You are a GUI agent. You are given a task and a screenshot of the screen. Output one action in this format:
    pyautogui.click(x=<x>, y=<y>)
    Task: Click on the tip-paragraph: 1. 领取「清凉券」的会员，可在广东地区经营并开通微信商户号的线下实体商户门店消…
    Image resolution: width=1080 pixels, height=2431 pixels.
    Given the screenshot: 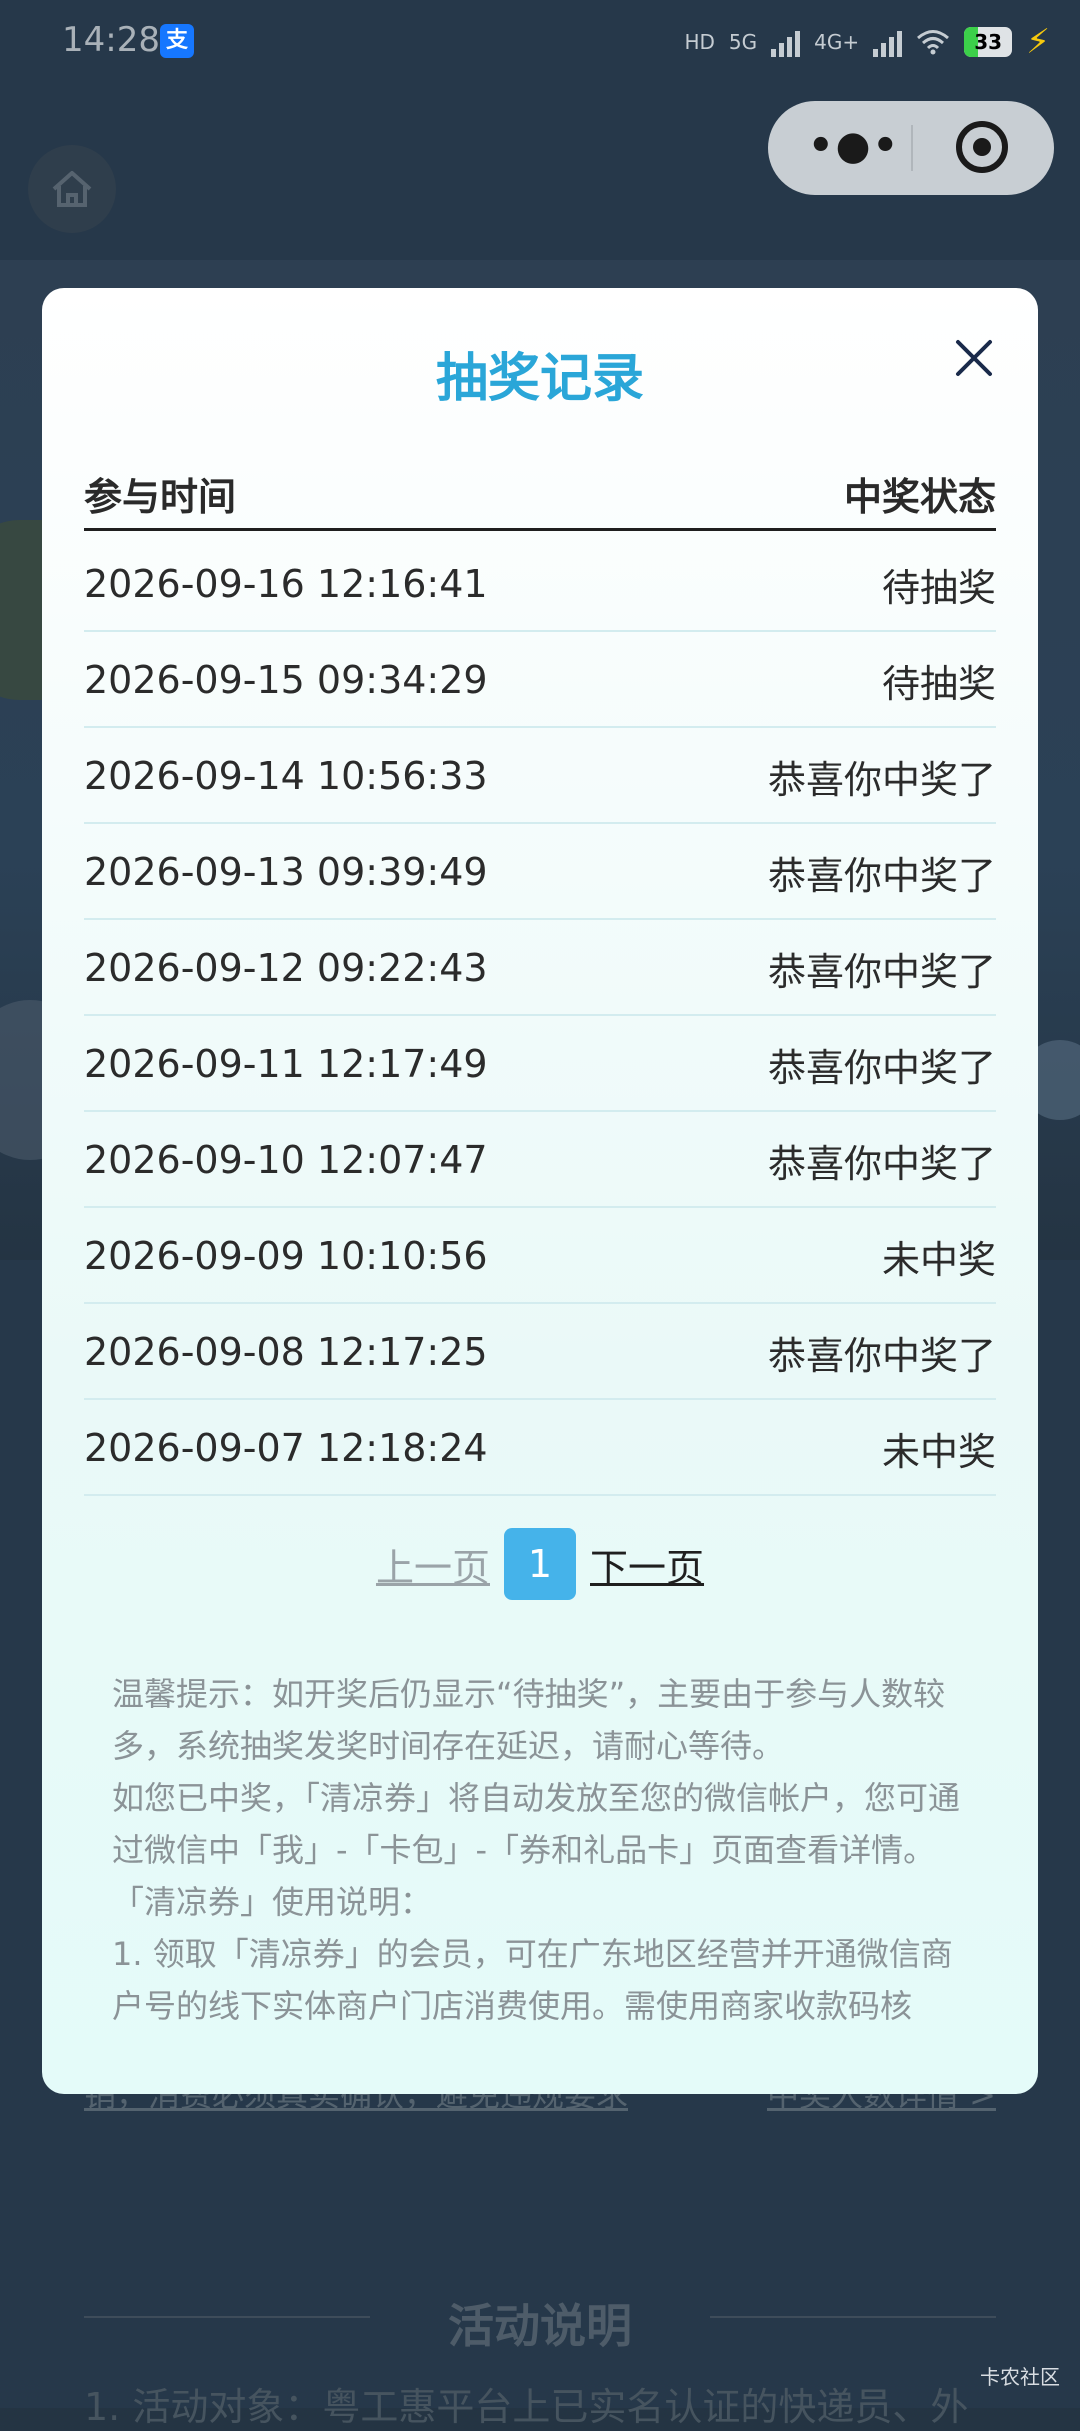 What is the action you would take?
    pyautogui.click(x=532, y=1980)
    